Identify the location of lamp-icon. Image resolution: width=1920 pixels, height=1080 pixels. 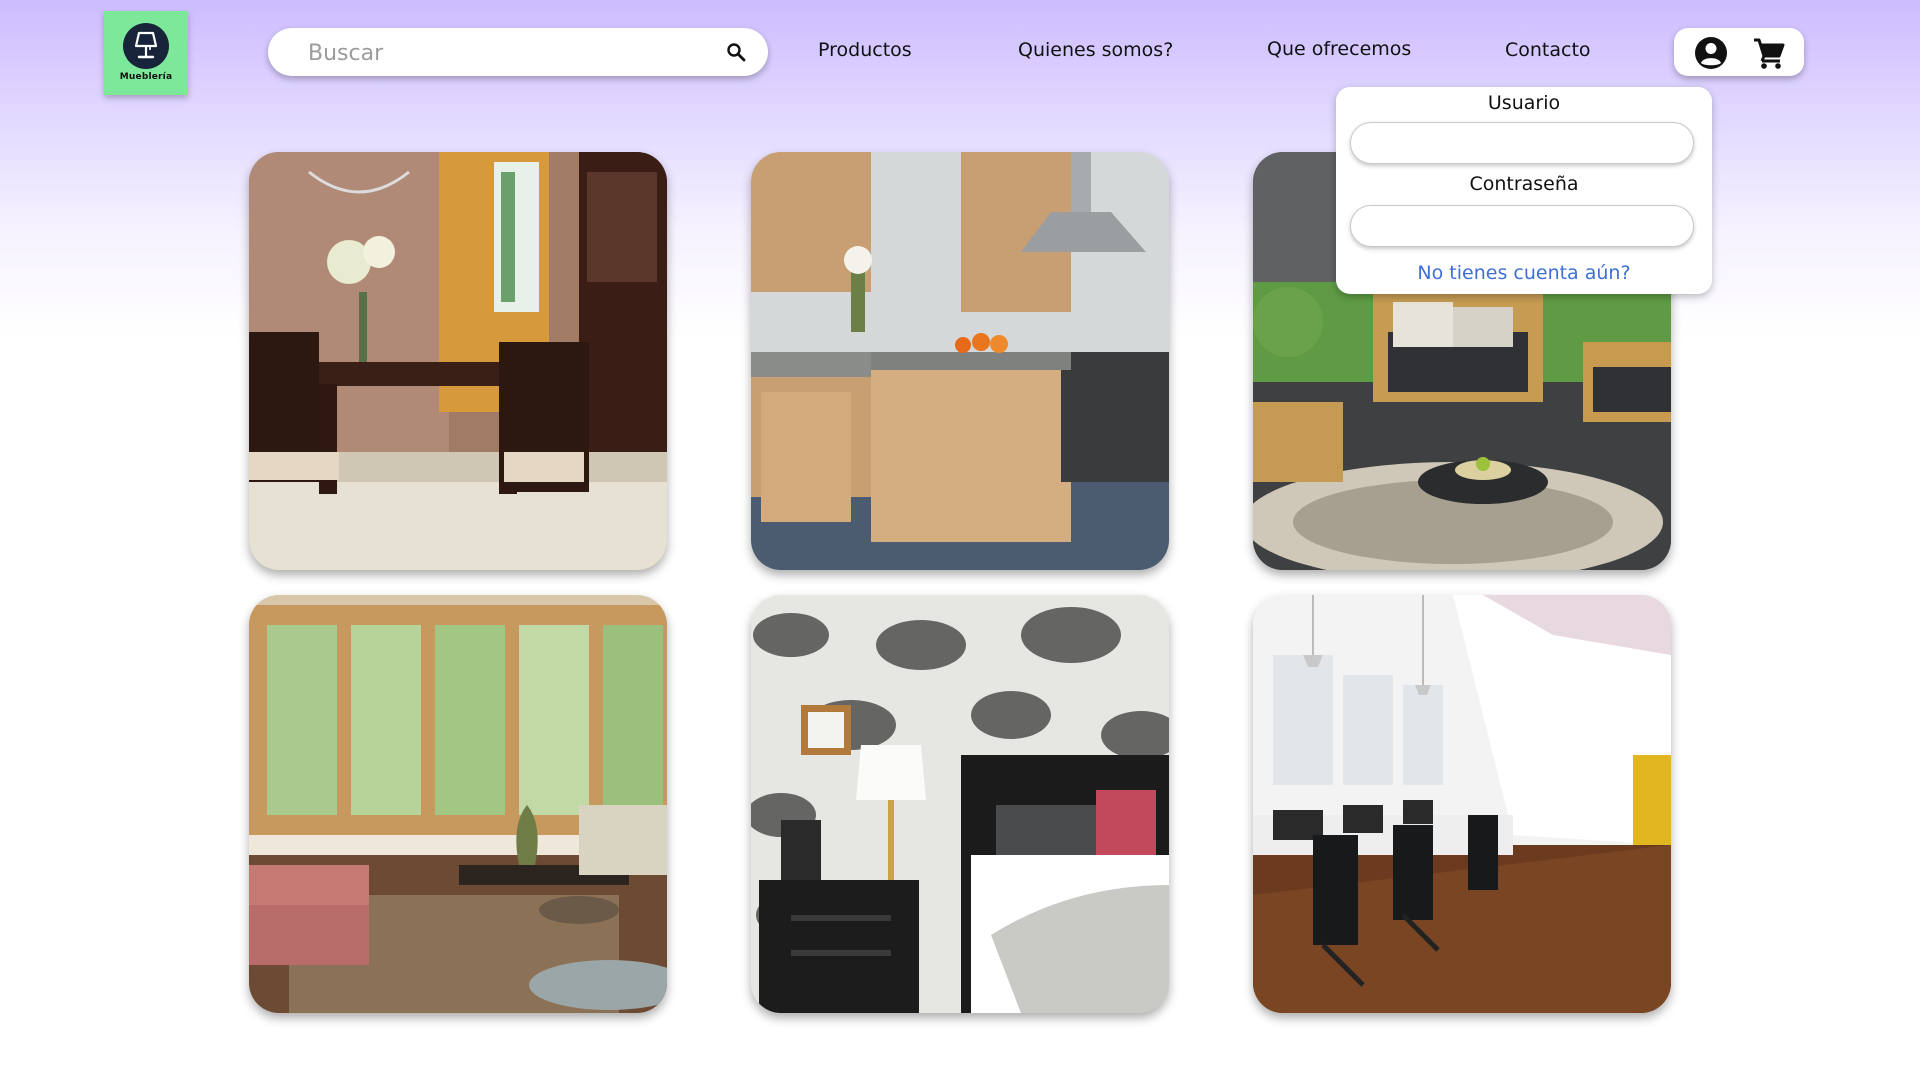
(146, 46).